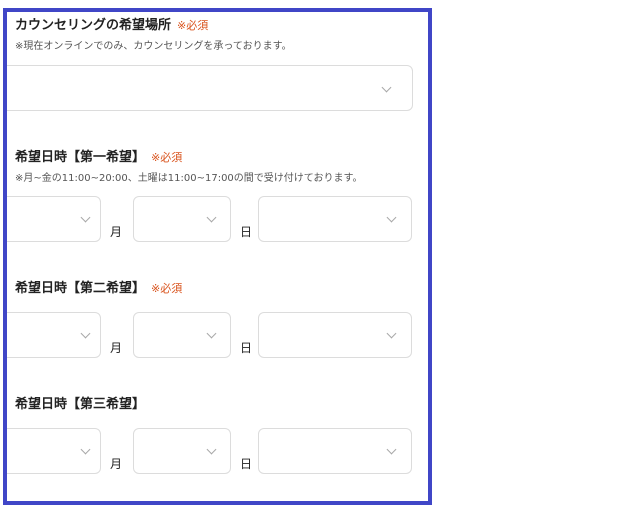 The height and width of the screenshot is (515, 640). I want to click on third-choice-title: 希望日時【第三希望】, so click(80, 405).